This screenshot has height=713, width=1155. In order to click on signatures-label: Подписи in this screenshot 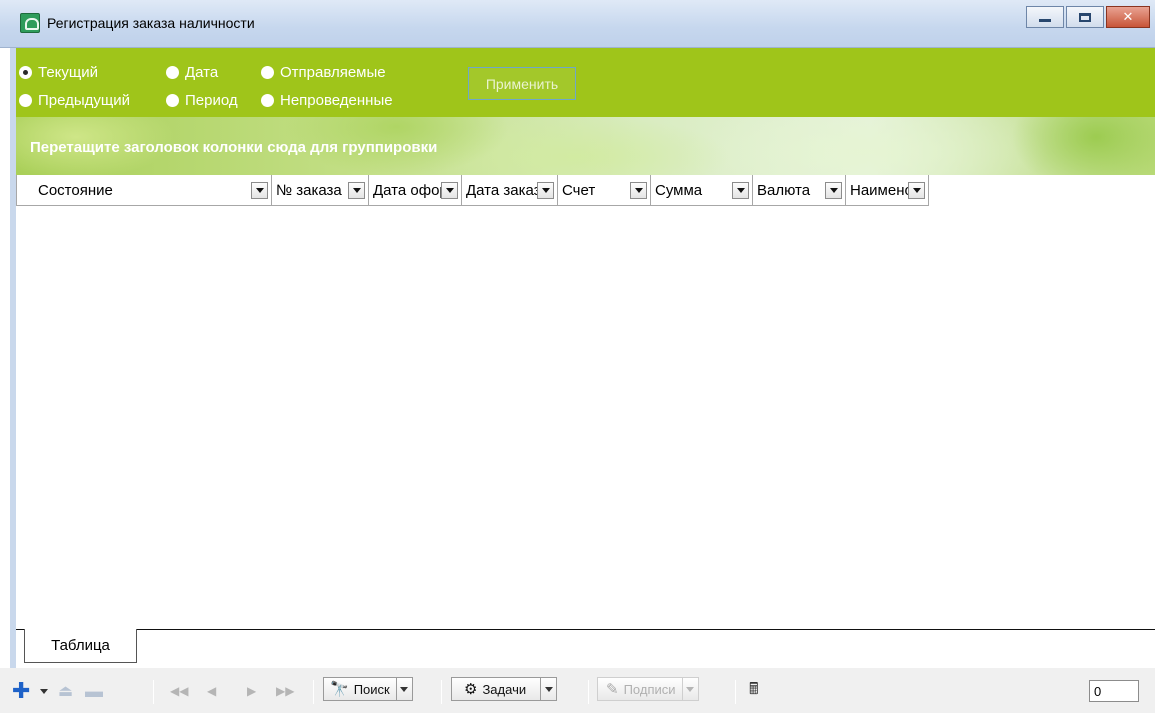, I will do `click(649, 689)`.